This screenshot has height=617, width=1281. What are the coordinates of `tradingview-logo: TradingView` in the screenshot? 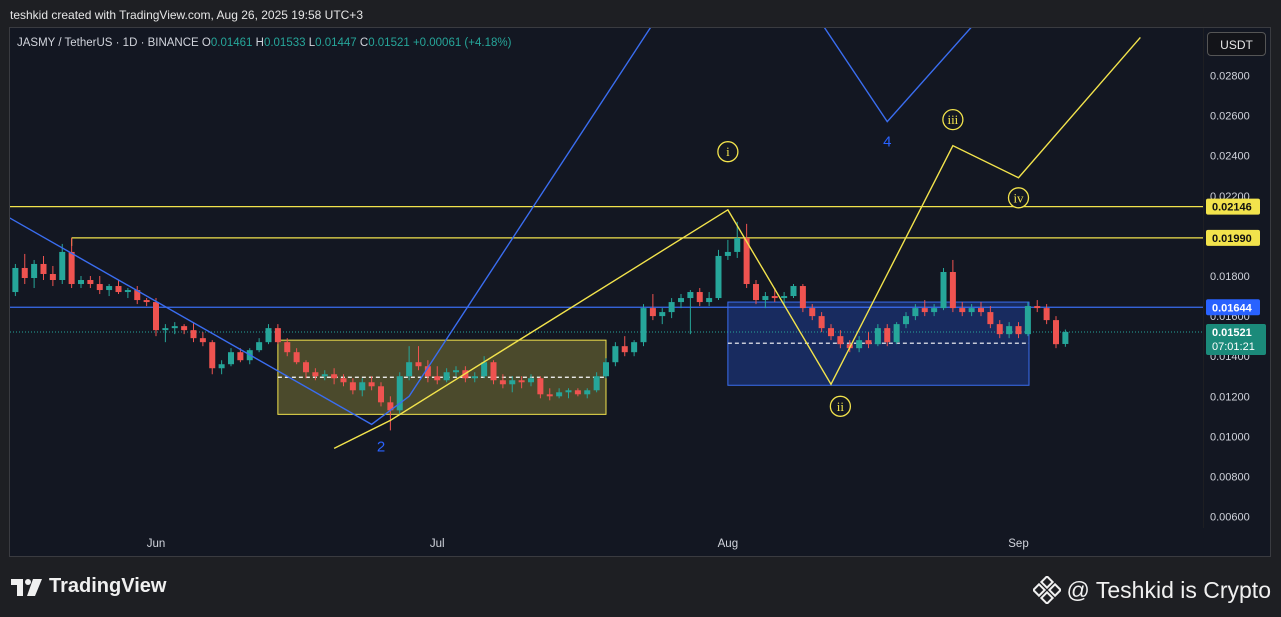 It's located at (88, 586).